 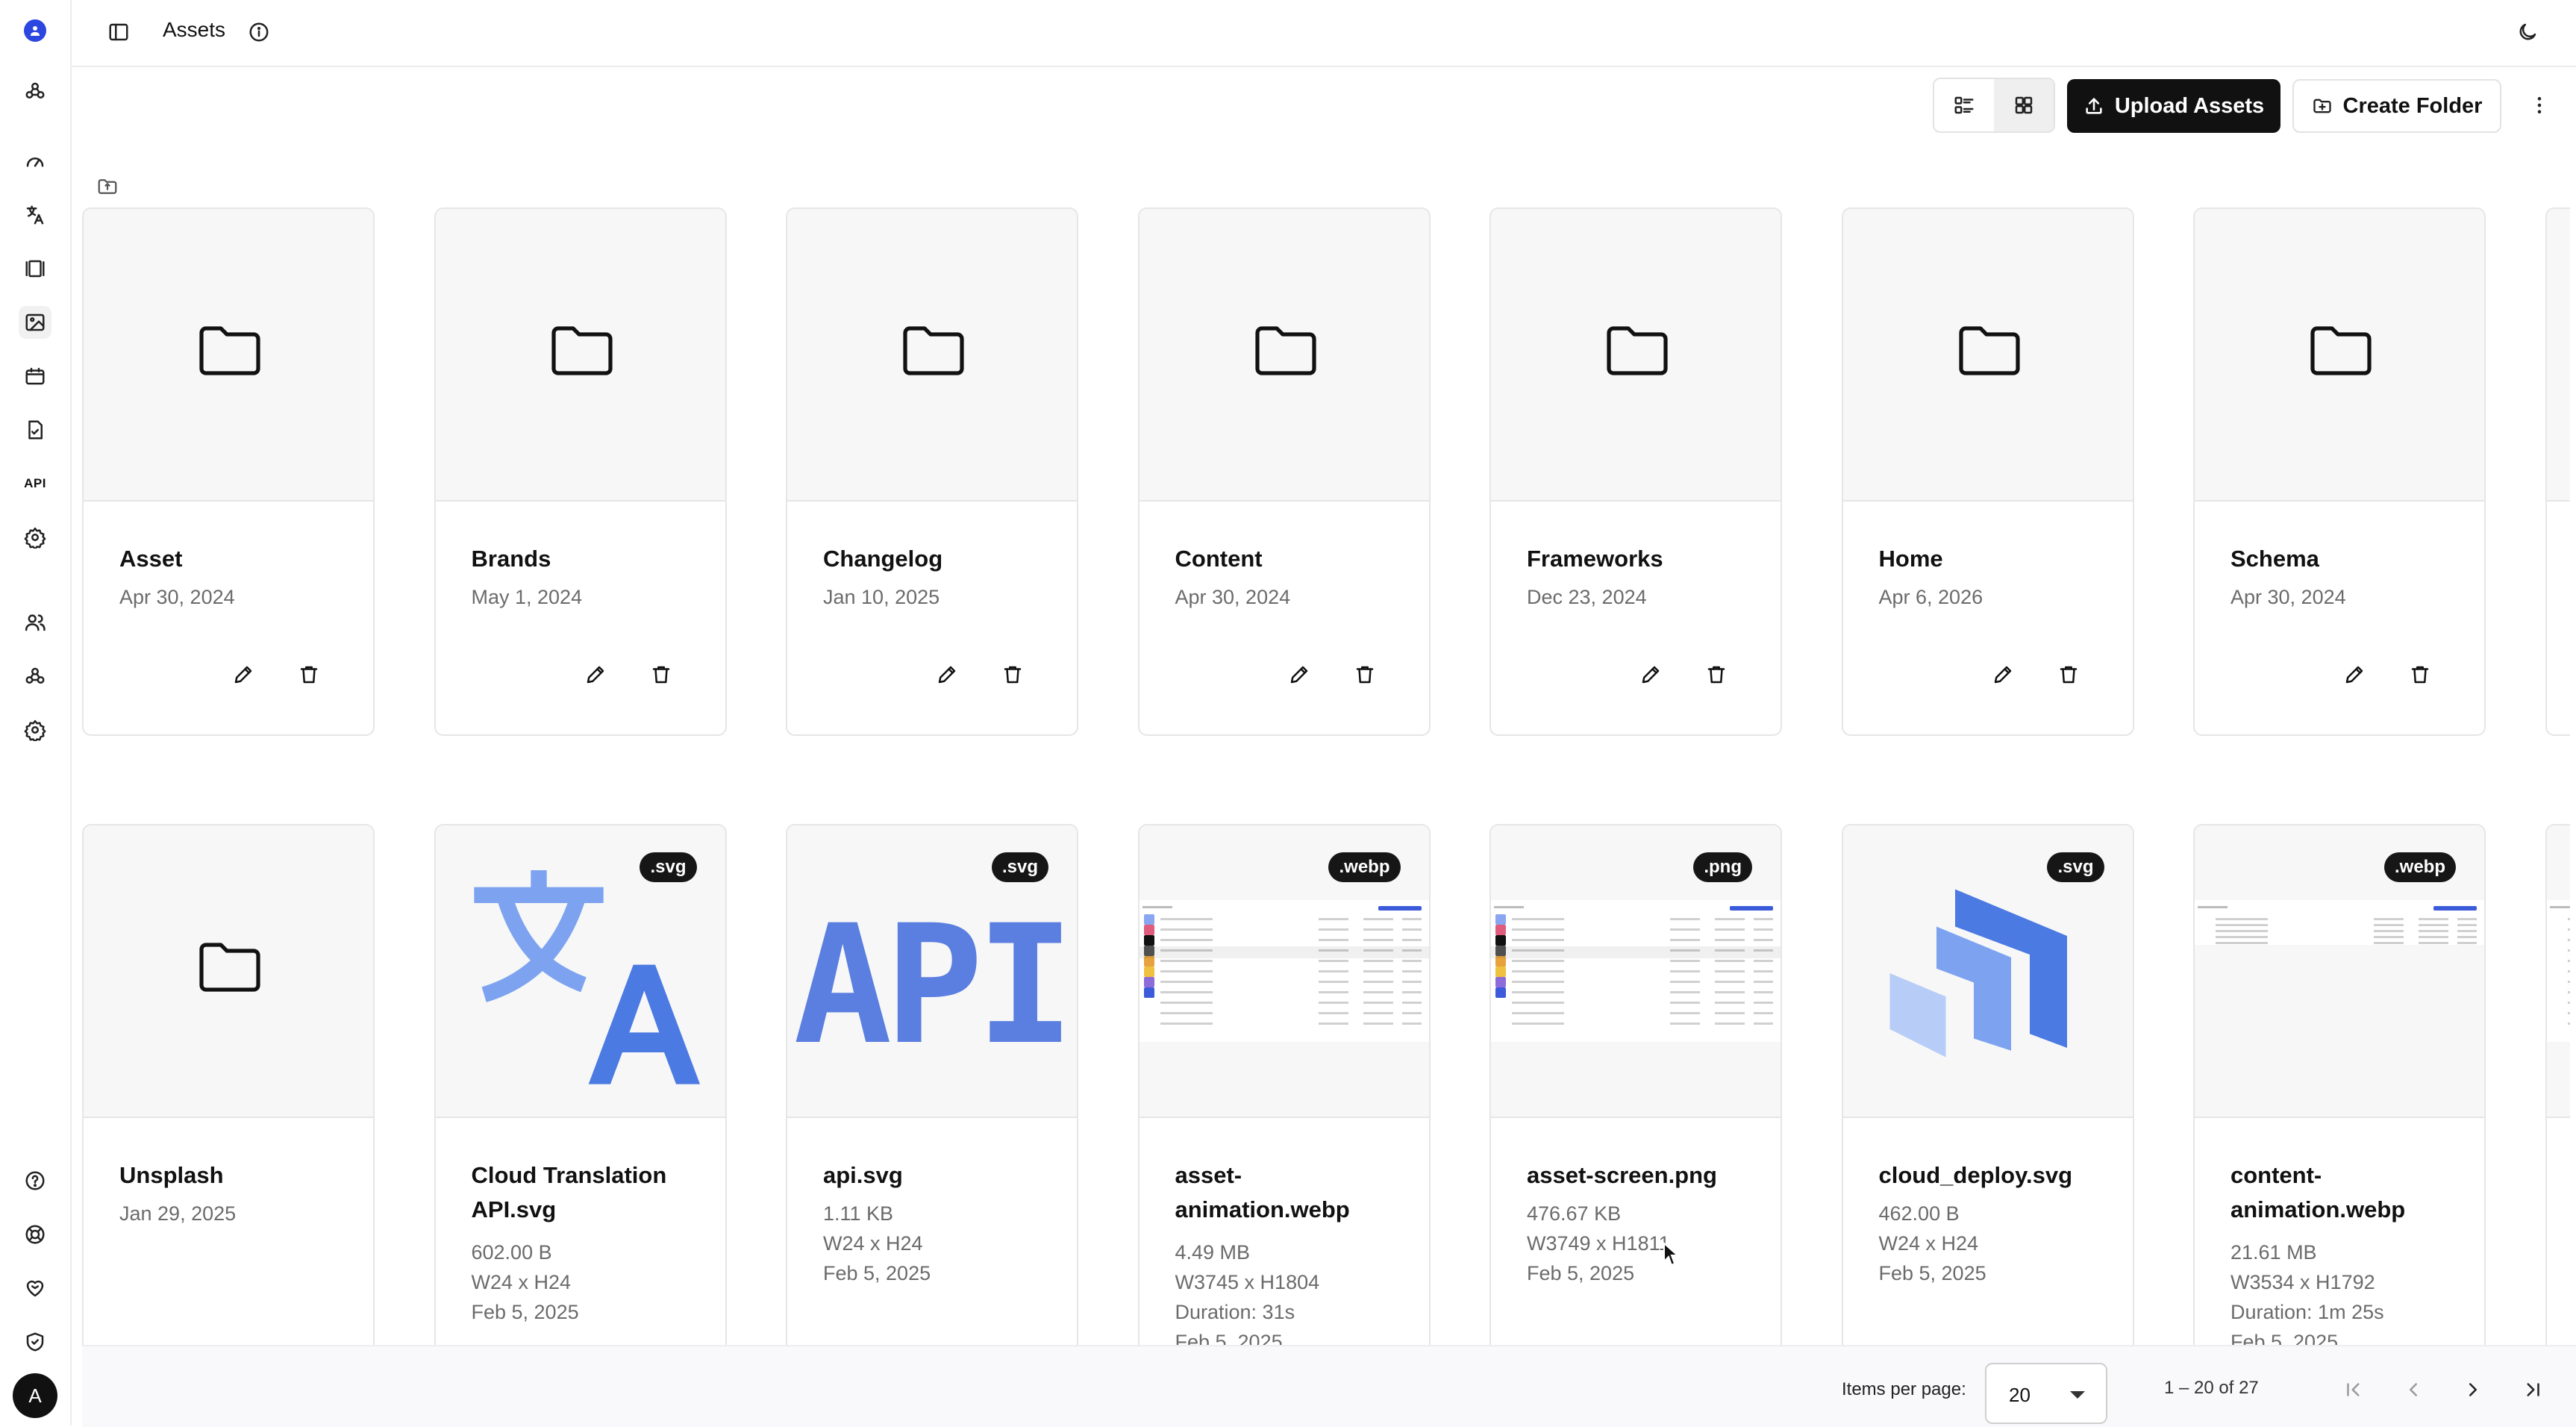 I want to click on list-view-button, so click(x=1964, y=105).